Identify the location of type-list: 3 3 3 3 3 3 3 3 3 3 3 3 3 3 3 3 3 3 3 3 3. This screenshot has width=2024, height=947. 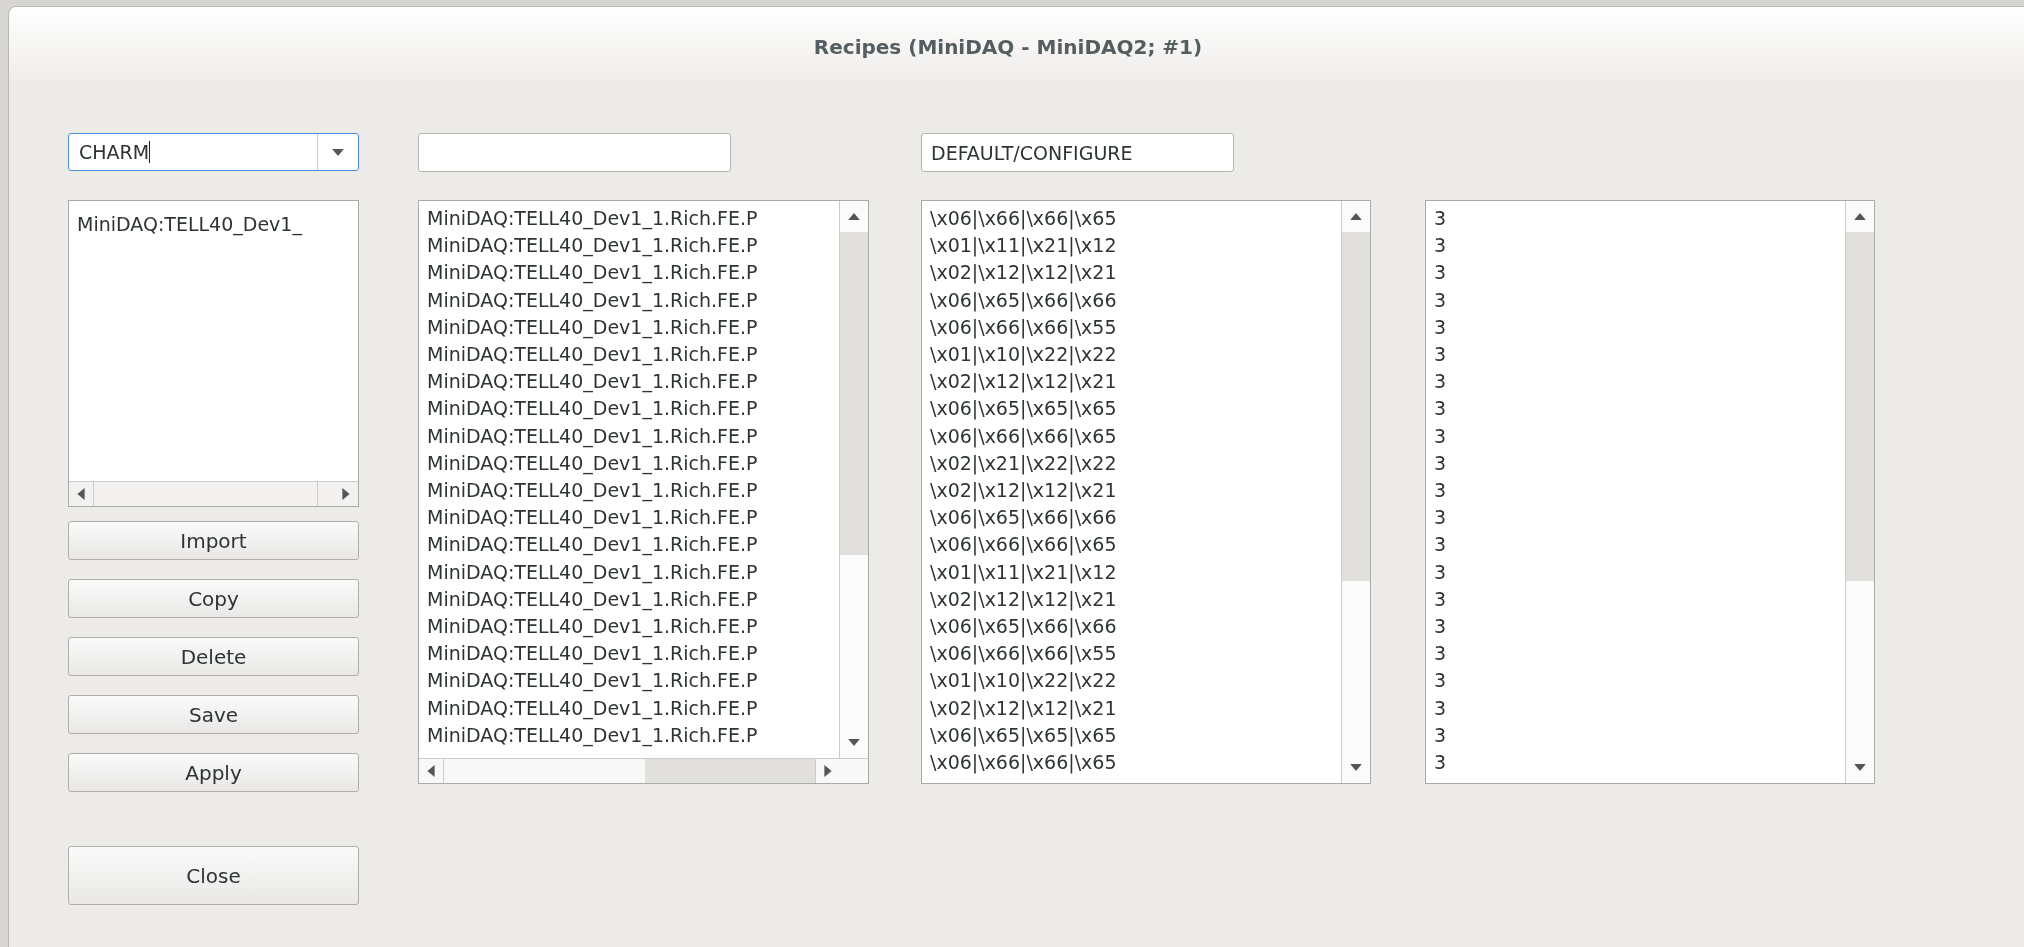
(1650, 492).